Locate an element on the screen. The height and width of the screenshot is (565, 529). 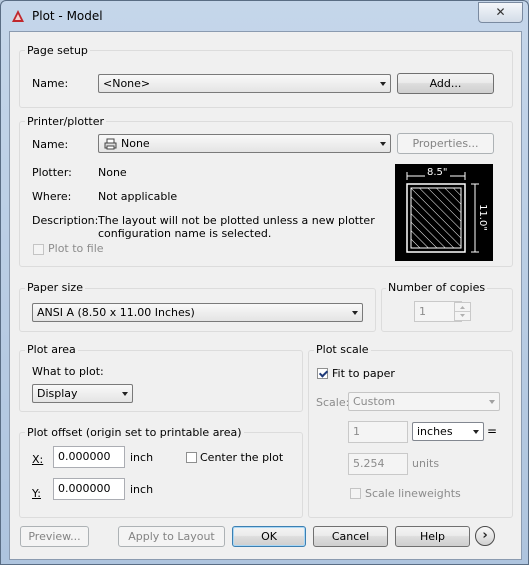
scale-unit-combo: inches is located at coordinates (448, 431).